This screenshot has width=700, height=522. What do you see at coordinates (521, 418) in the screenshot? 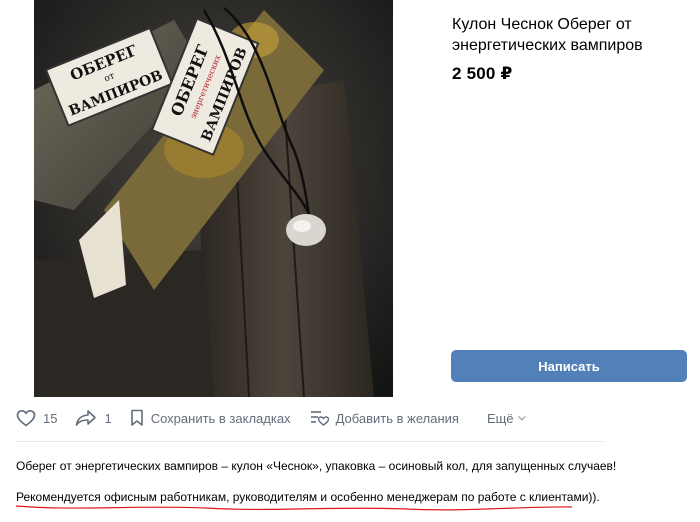
I see `chevron-down-icon` at bounding box center [521, 418].